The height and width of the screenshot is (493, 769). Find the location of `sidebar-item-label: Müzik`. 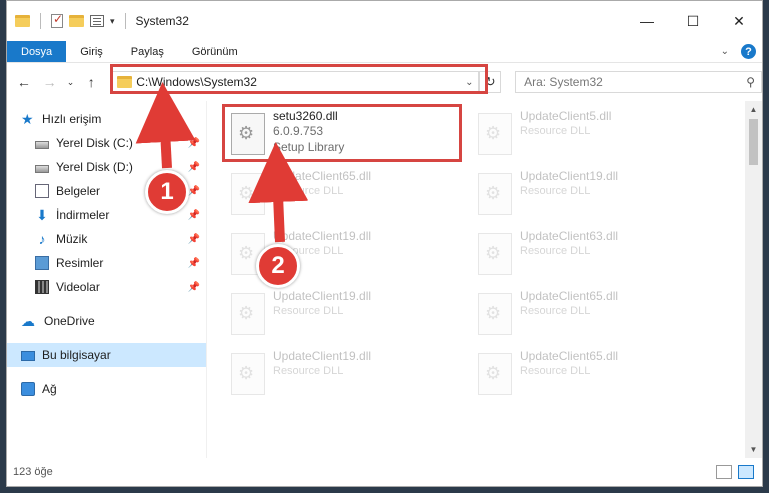

sidebar-item-label: Müzik is located at coordinates (72, 239).